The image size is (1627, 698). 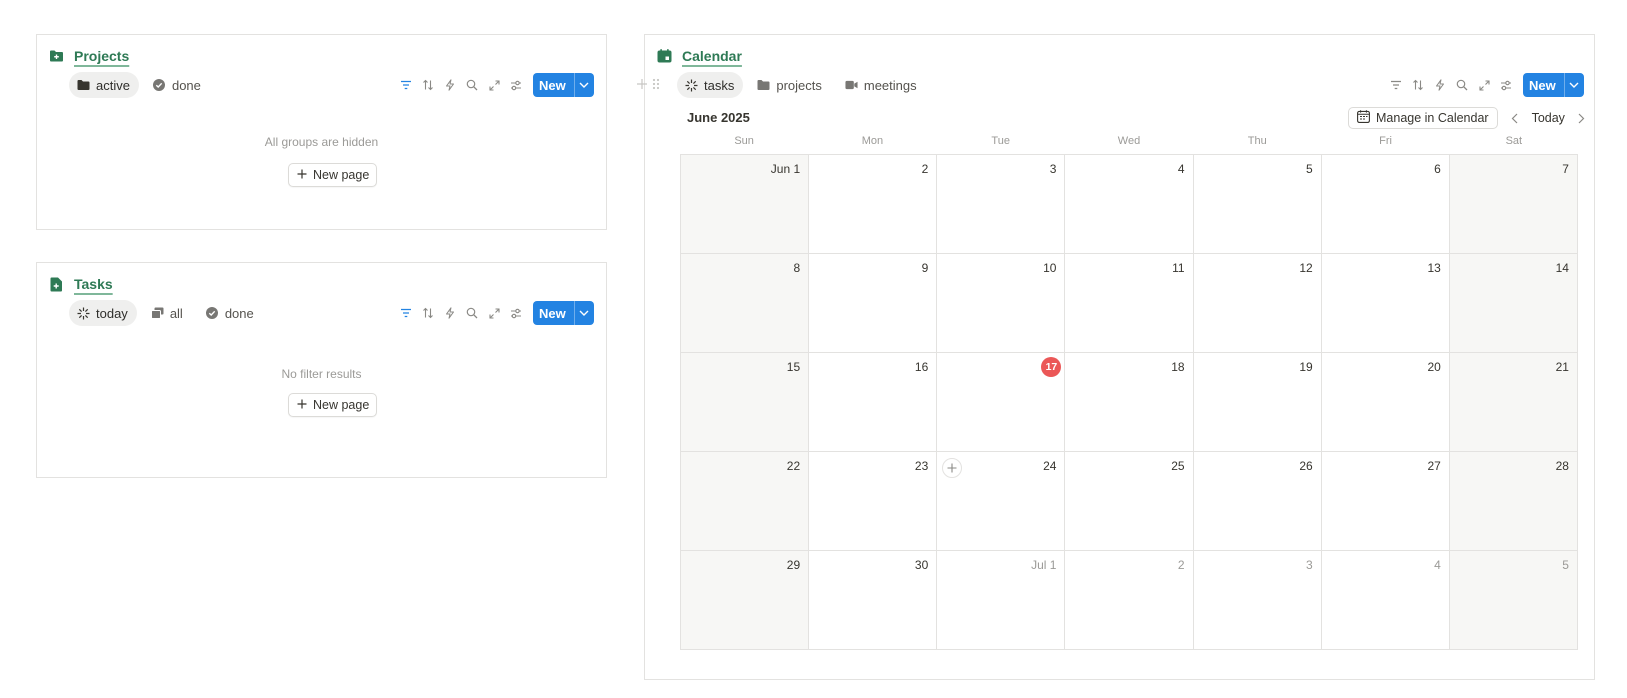 I want to click on calendar-day-cell: 20, so click(x=1386, y=402).